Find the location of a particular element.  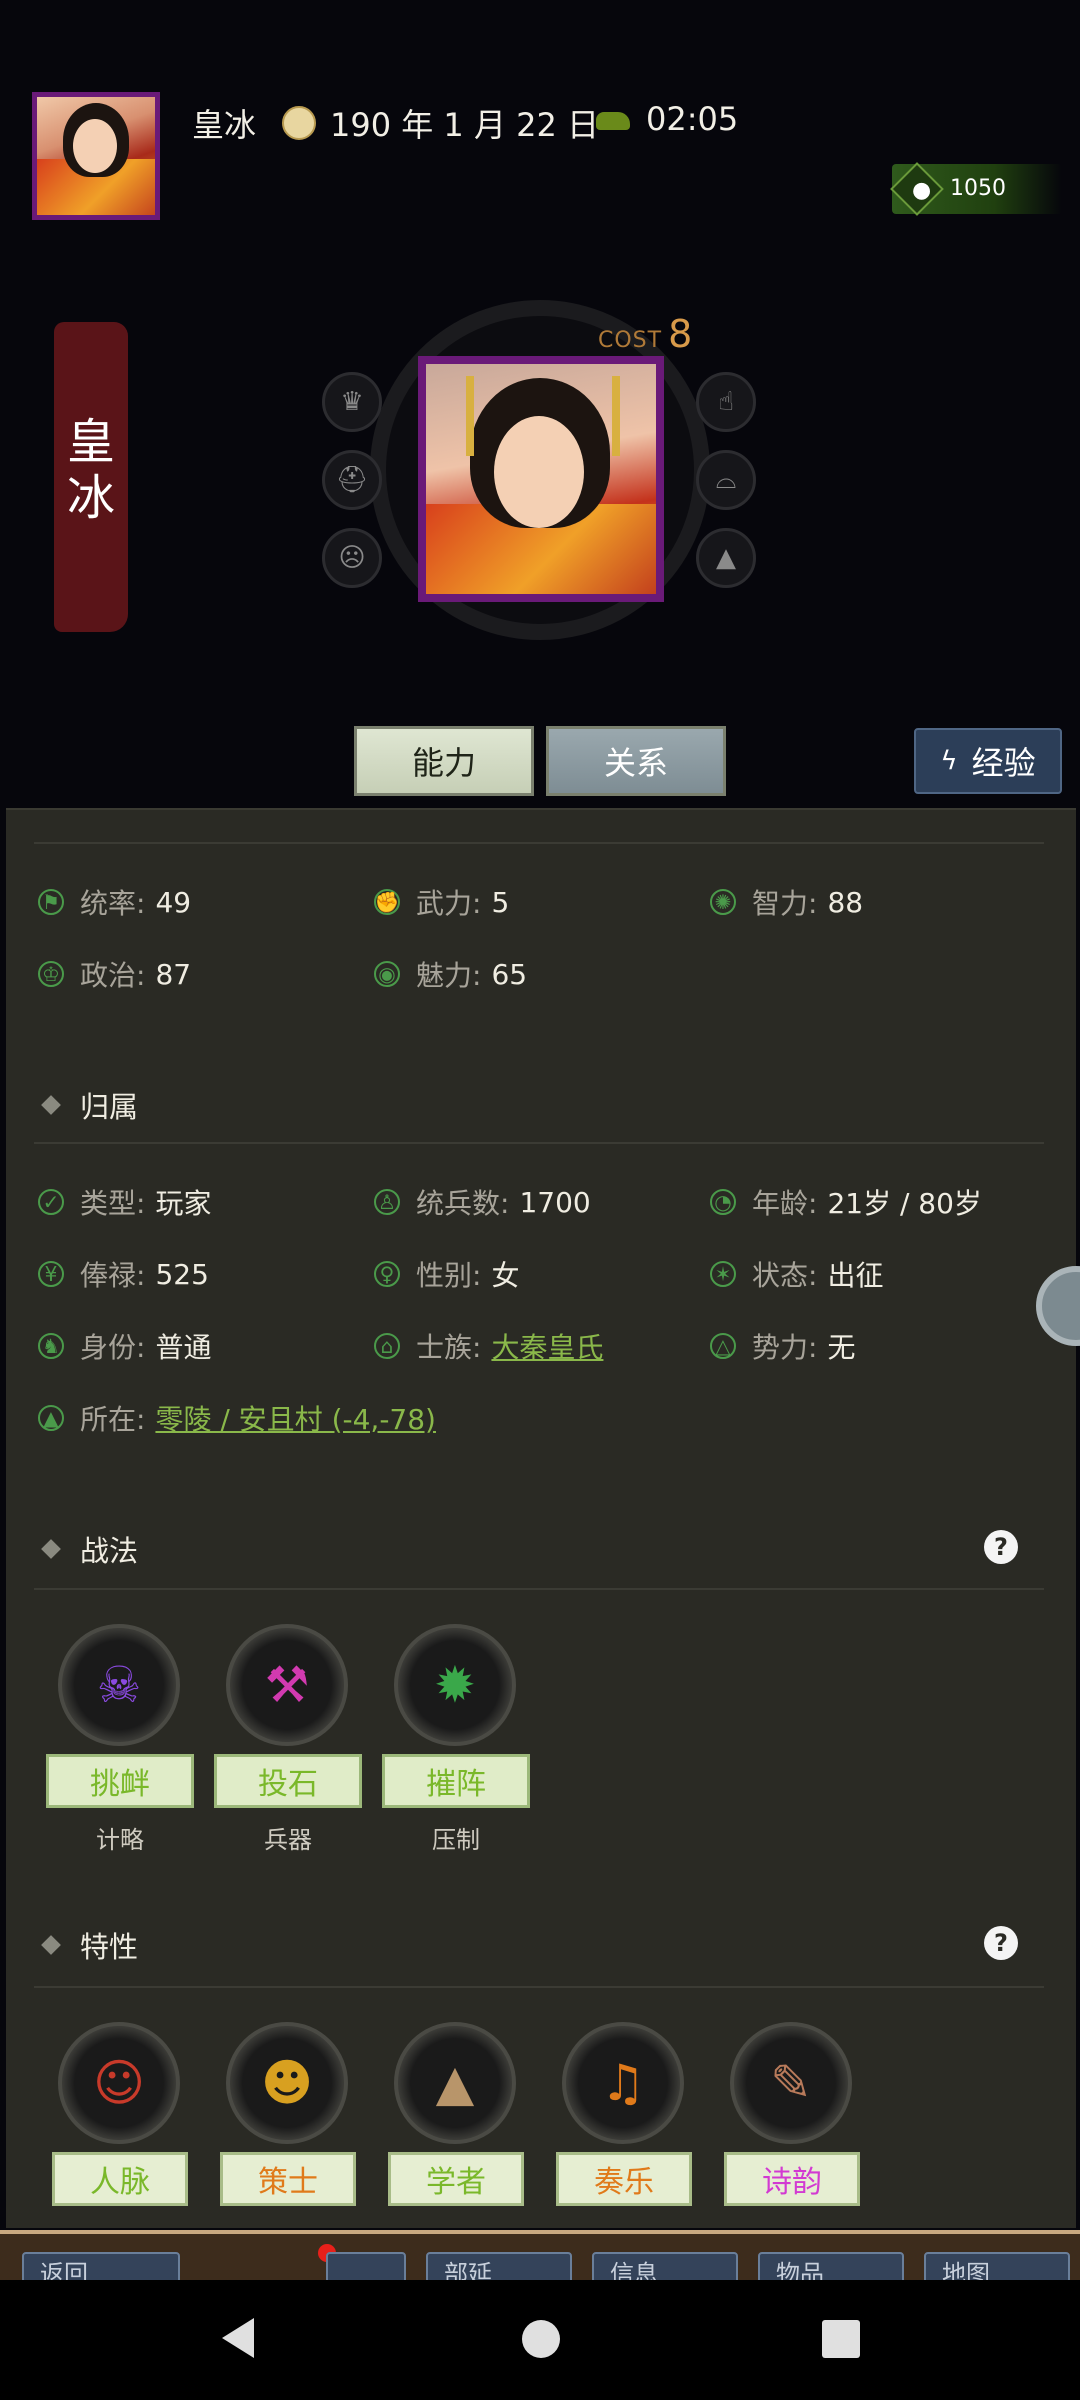

field-identity: ♞ 身份: 普通 is located at coordinates (124, 1346).